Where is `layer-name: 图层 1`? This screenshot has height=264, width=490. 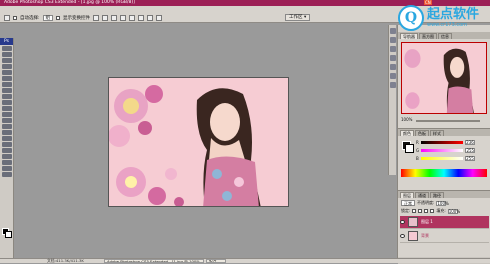 layer-name: 图层 1 is located at coordinates (427, 222).